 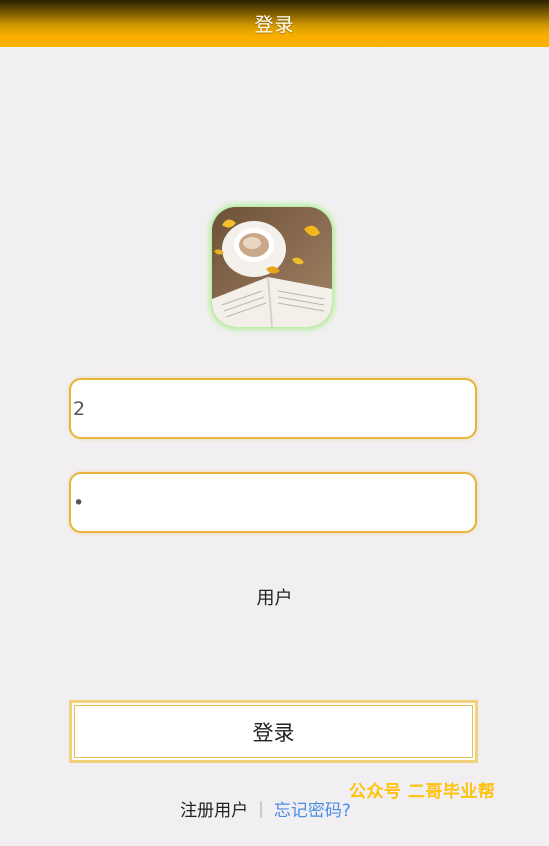 I want to click on username-field, so click(x=273, y=408).